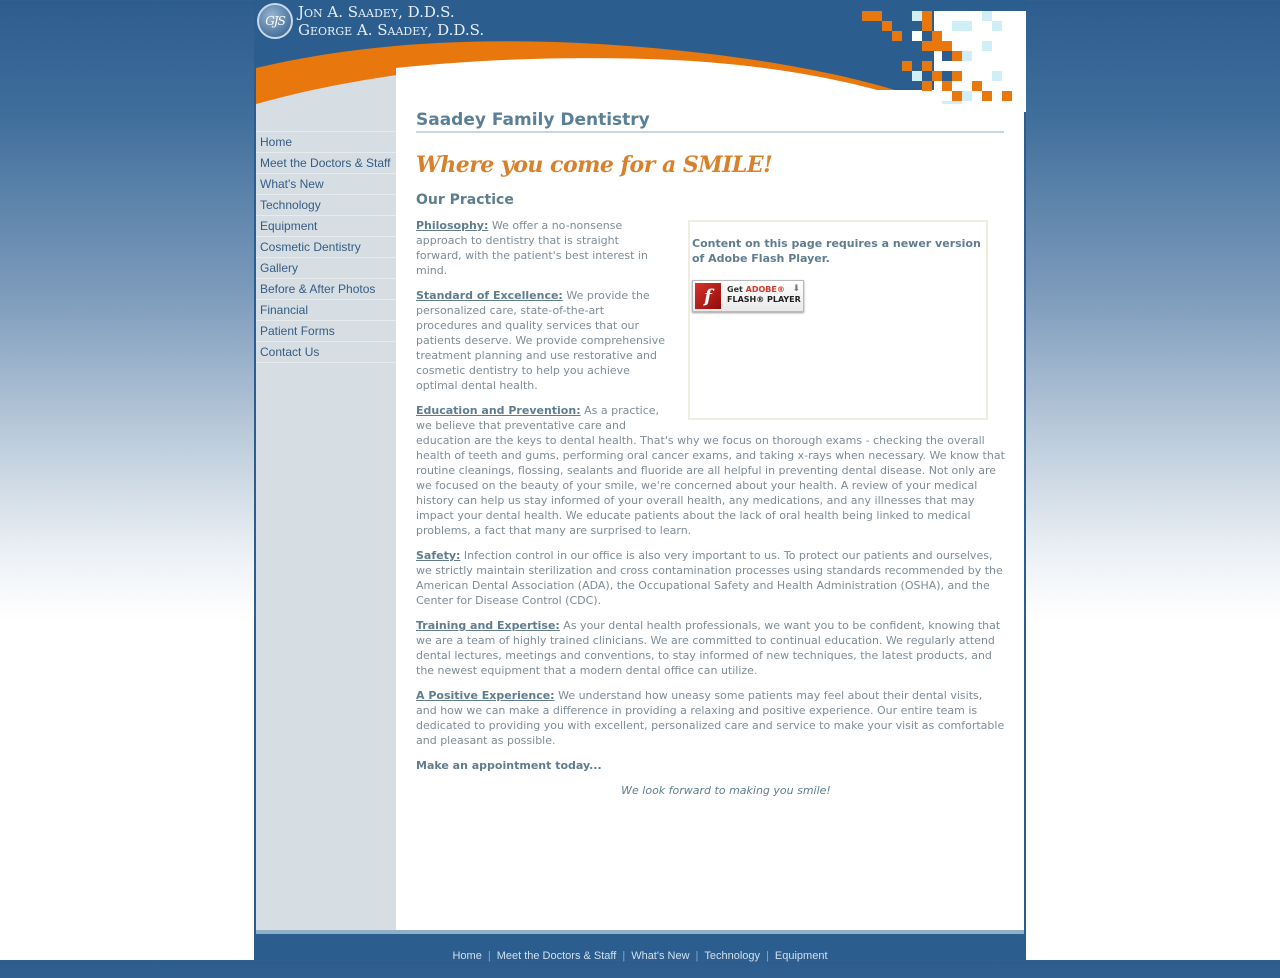 The width and height of the screenshot is (1280, 978). What do you see at coordinates (438, 555) in the screenshot?
I see `paragraph-lead-link: Safety:` at bounding box center [438, 555].